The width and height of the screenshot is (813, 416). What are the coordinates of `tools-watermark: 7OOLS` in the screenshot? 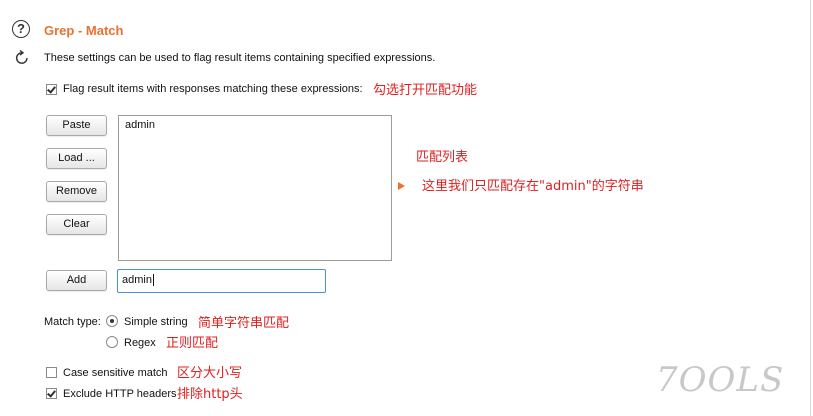 It's located at (720, 380).